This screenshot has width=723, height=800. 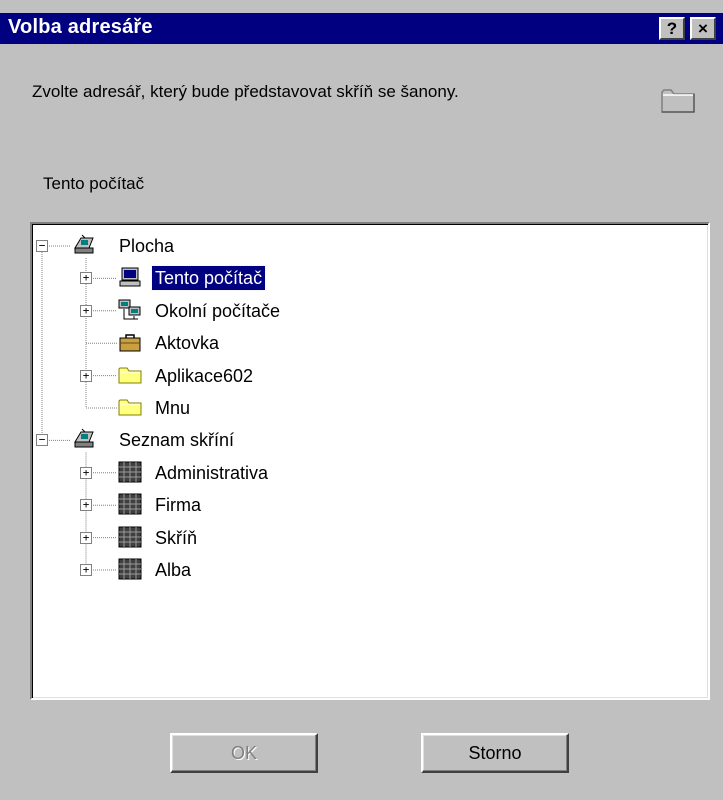 I want to click on tree-node-seznam-sk-n-: − Seznam skříní, so click(x=367, y=441).